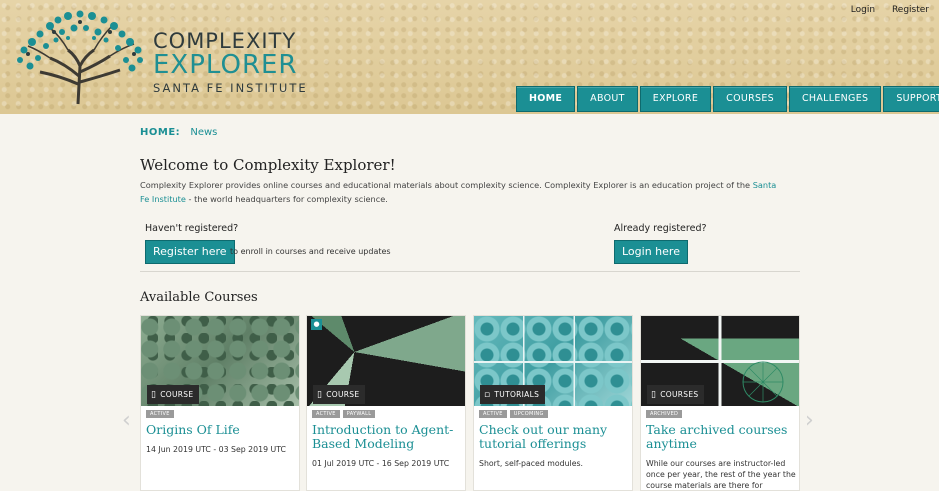  I want to click on course-type-label: COURSES, so click(679, 394).